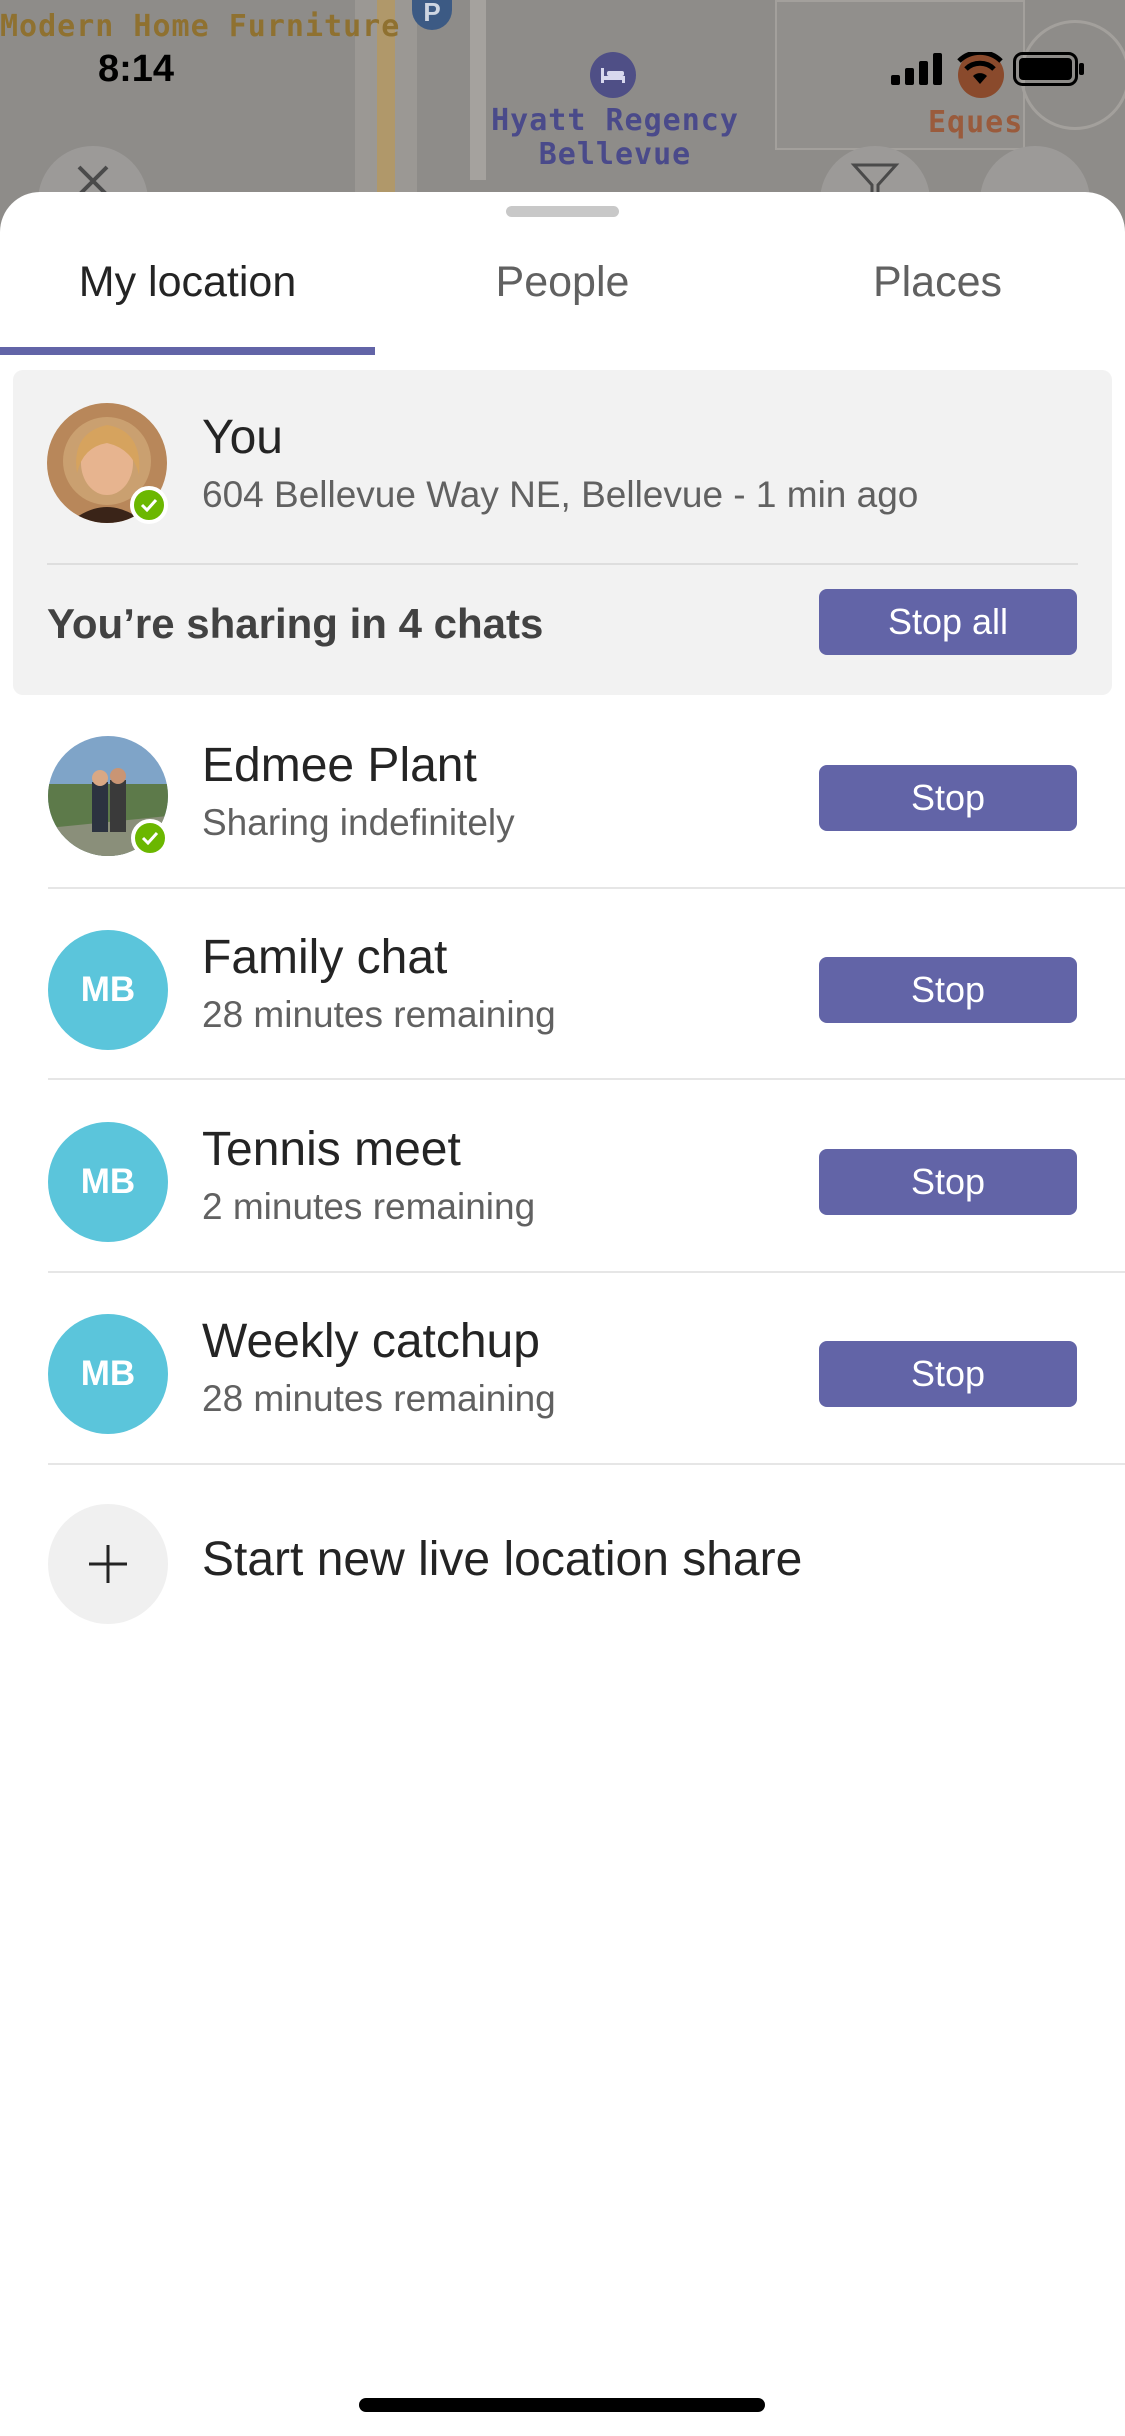  I want to click on cellular-signal-icon, so click(916, 69).